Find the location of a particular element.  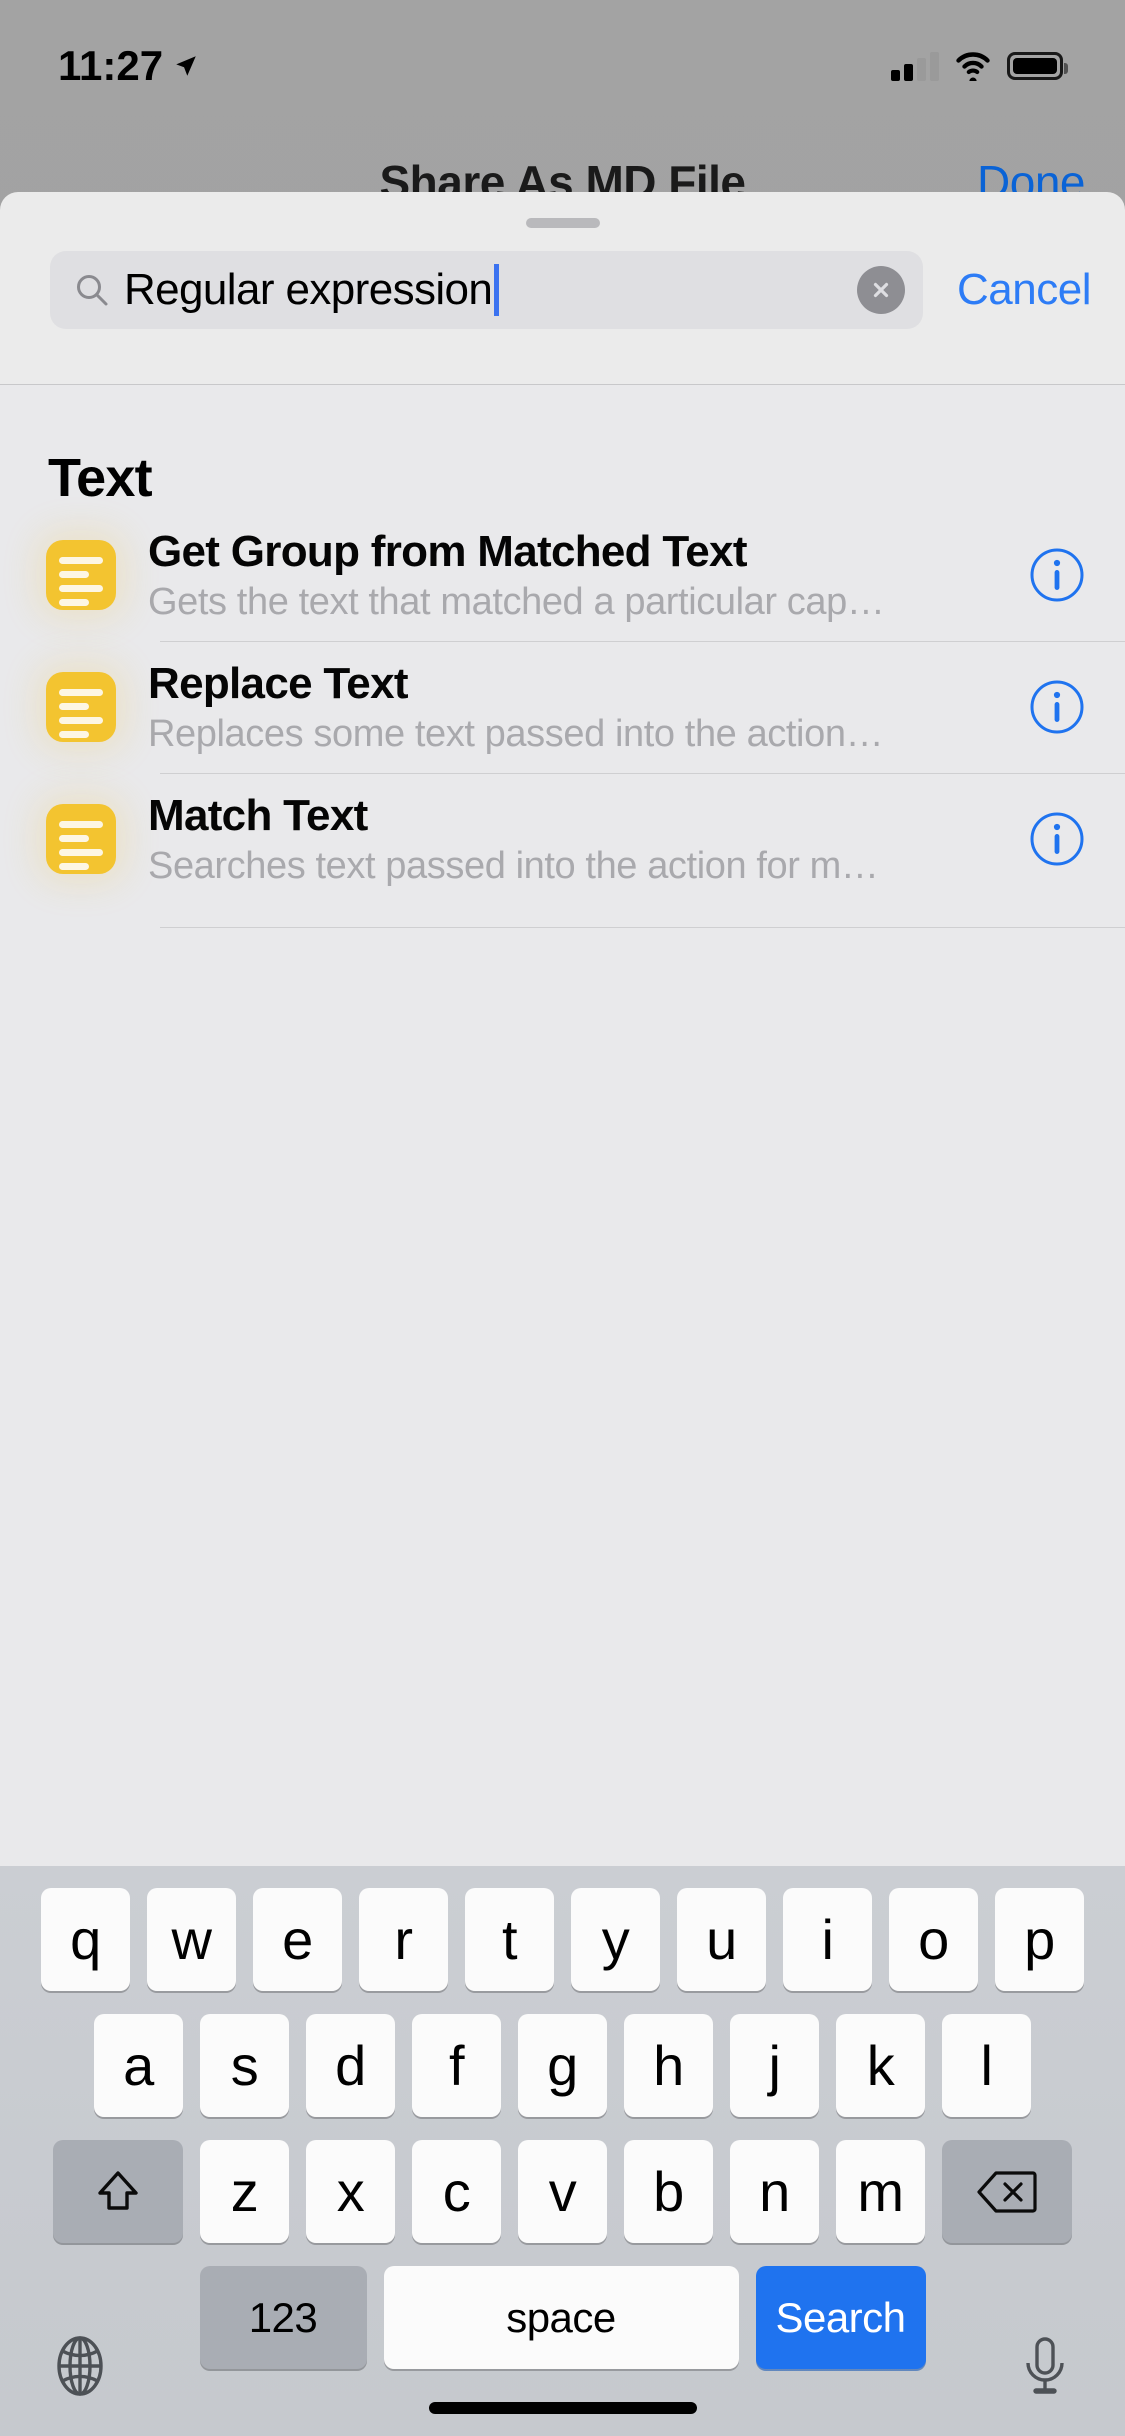

status-bar-left: 11:27 is located at coordinates (128, 66).